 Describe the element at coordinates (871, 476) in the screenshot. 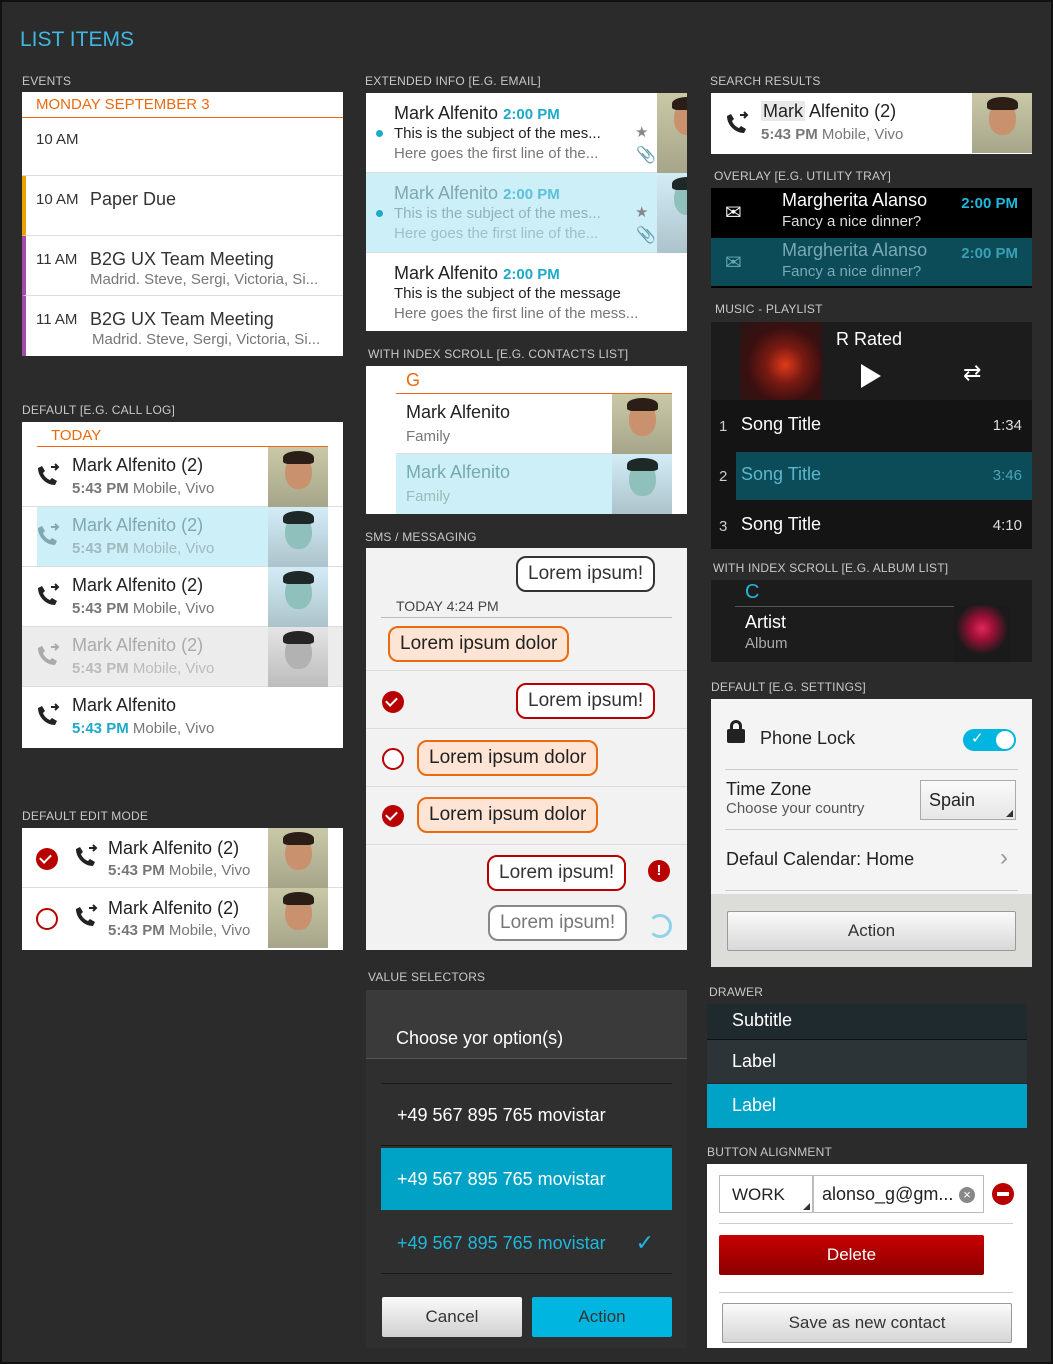

I see `song-row-highlighted: 2 Song Title 3:46` at that location.